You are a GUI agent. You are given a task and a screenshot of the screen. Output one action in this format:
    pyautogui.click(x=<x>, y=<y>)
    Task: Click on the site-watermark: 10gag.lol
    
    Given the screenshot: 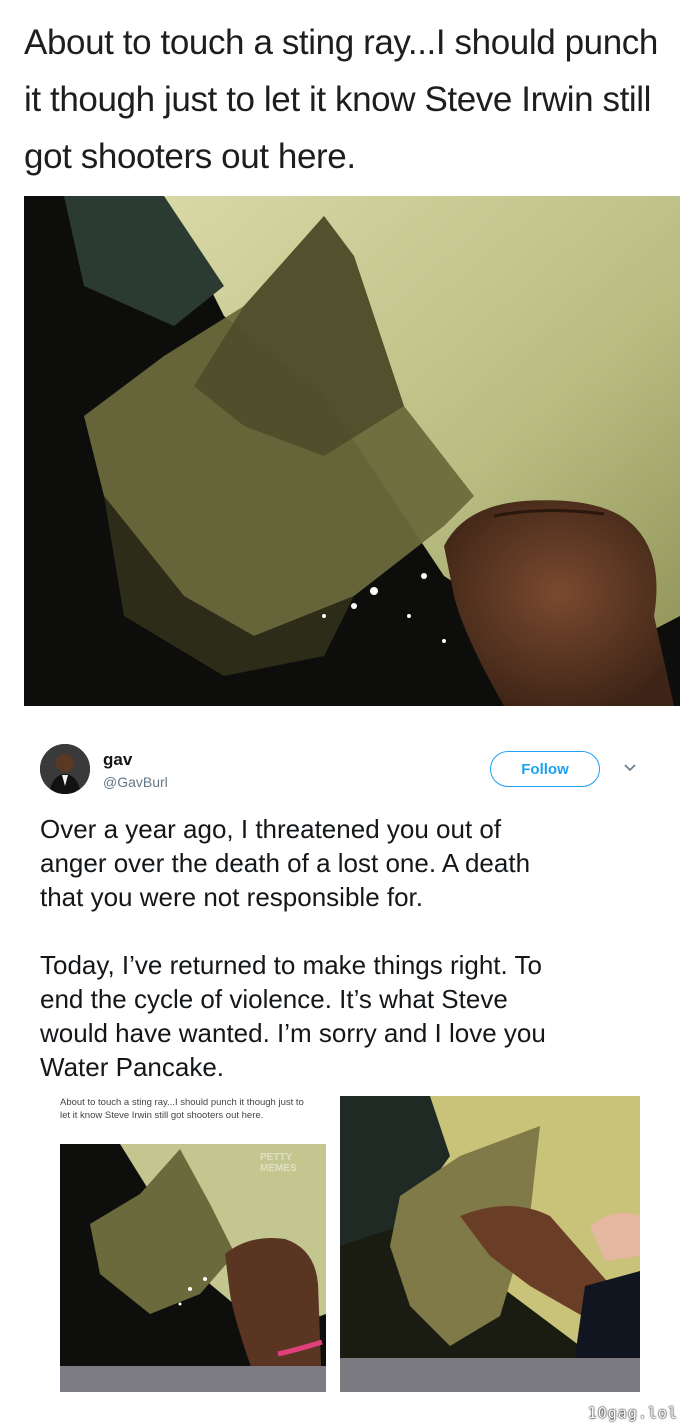 What is the action you would take?
    pyautogui.click(x=632, y=1413)
    